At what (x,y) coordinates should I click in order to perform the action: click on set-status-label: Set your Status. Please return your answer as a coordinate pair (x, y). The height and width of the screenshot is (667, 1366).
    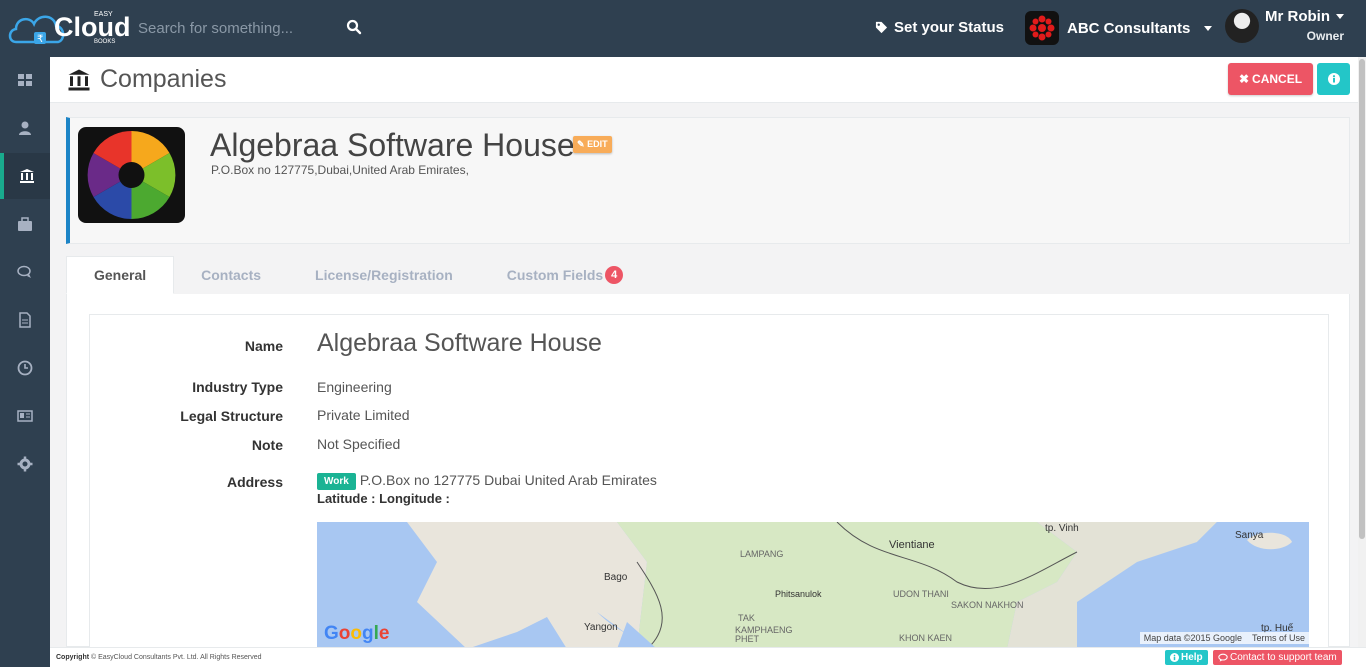
    Looking at the image, I should click on (949, 27).